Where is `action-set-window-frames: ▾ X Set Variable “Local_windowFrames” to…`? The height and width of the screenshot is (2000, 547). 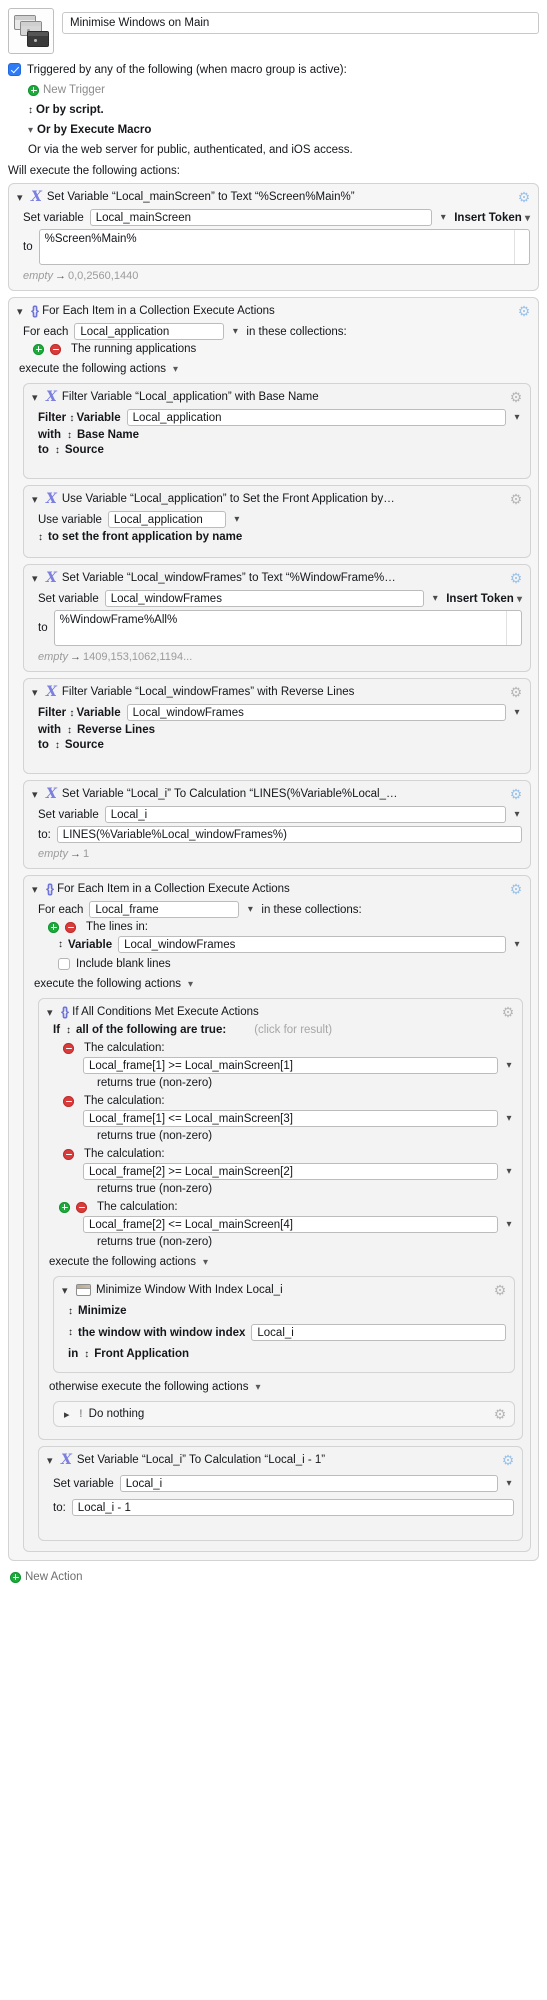 action-set-window-frames: ▾ X Set Variable “Local_windowFrames” to… is located at coordinates (277, 618).